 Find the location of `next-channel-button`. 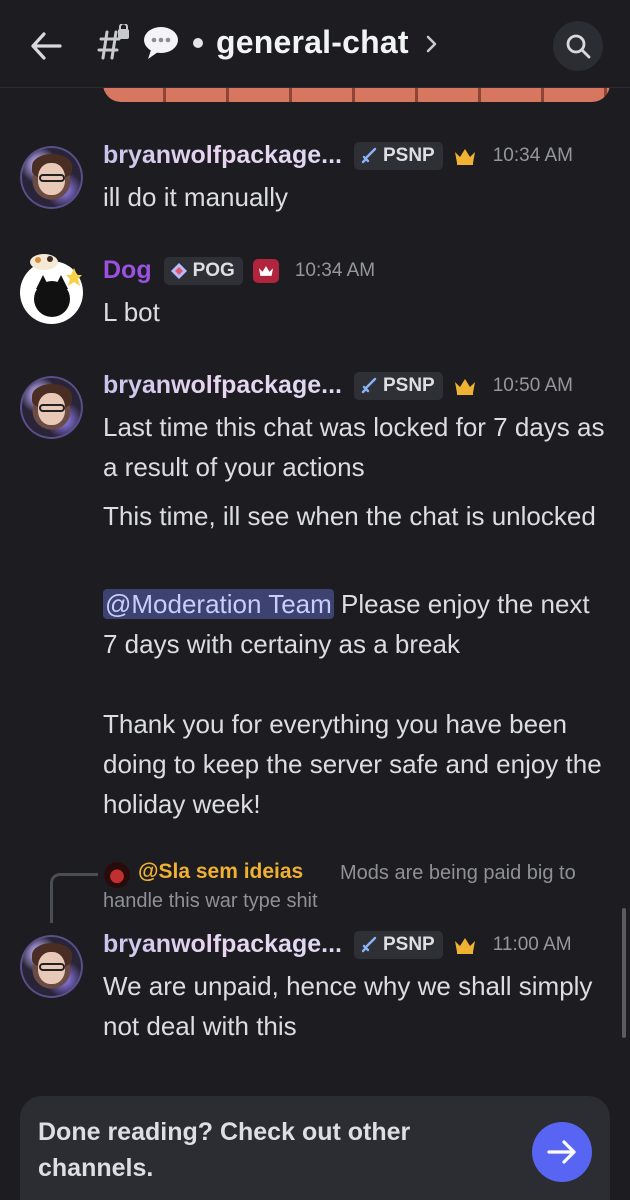

next-channel-button is located at coordinates (562, 1152).